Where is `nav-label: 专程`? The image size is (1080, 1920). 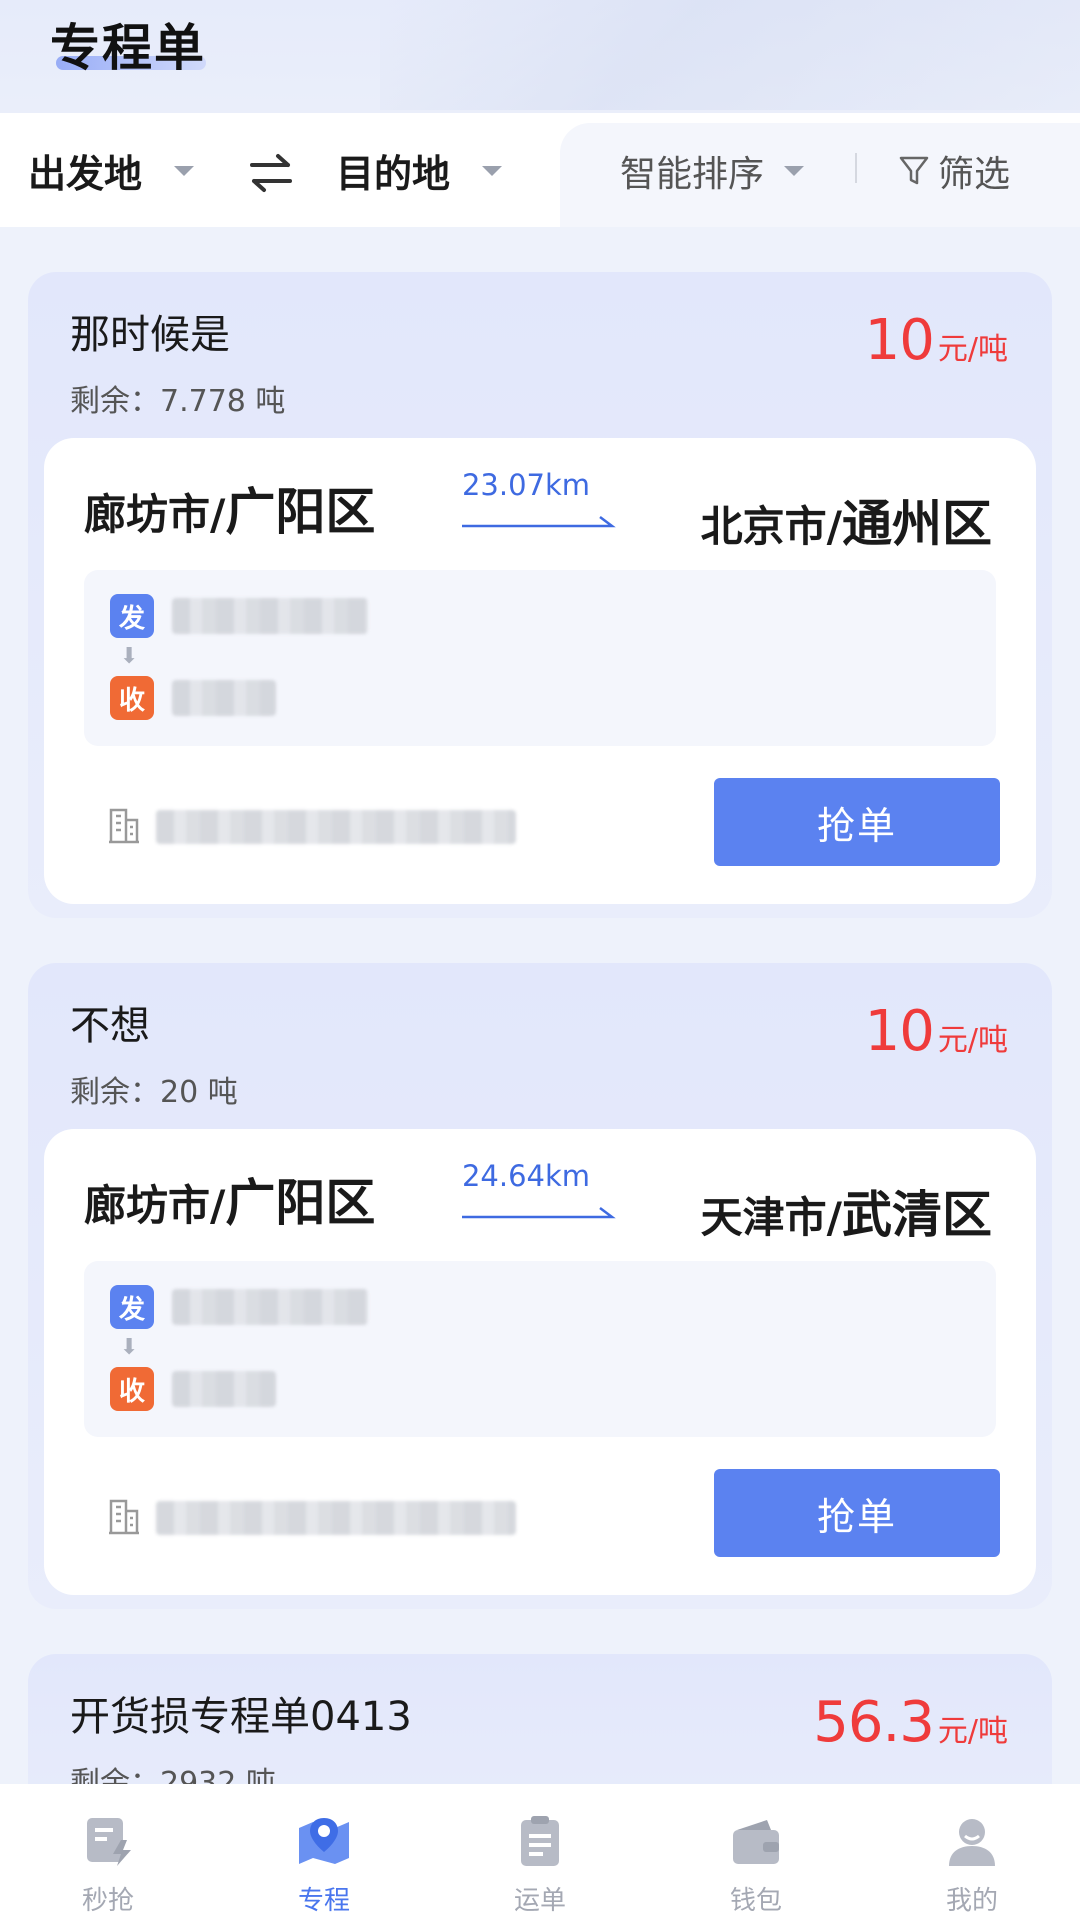 nav-label: 专程 is located at coordinates (323, 1901).